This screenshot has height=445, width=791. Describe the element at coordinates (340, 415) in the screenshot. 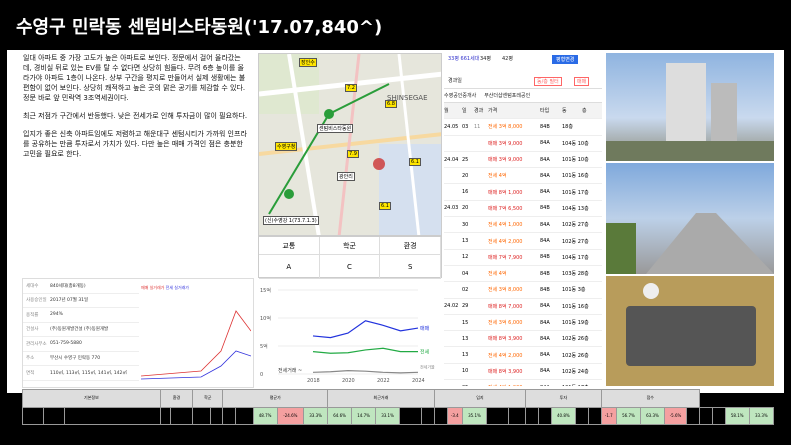

I see `summary-cell: 64.6%` at that location.